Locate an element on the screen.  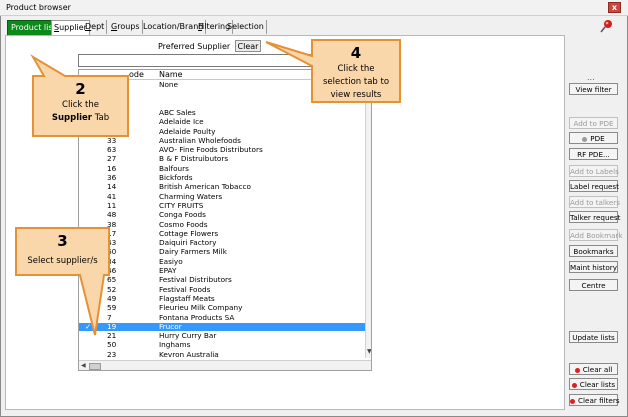
callout-4-number: 4 is located at coordinates (356, 53).